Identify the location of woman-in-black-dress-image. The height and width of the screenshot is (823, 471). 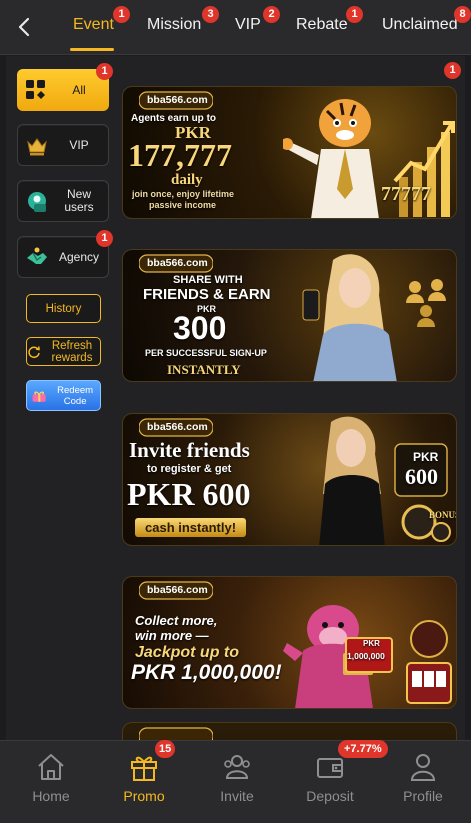
(352, 480).